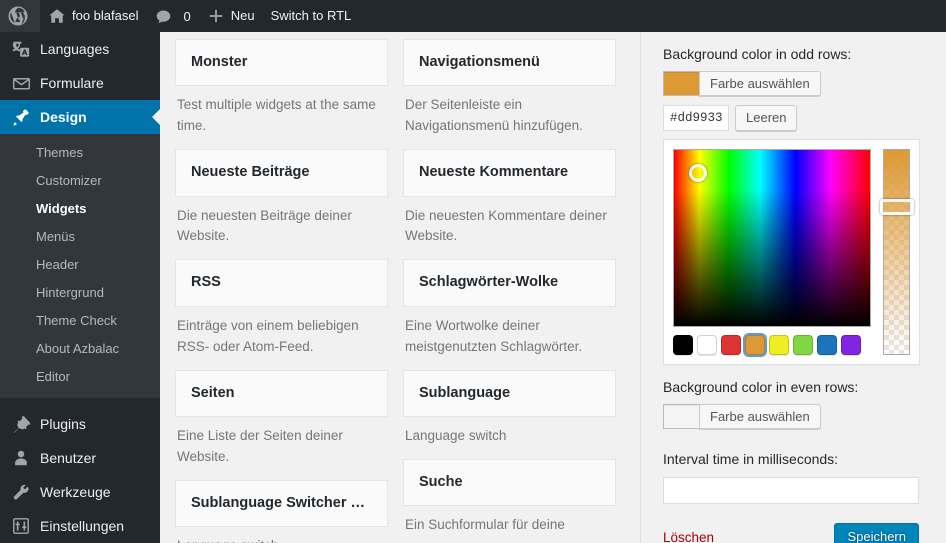 Image resolution: width=946 pixels, height=543 pixels. What do you see at coordinates (63, 424) in the screenshot?
I see `sidebar-item-label: Plugins` at bounding box center [63, 424].